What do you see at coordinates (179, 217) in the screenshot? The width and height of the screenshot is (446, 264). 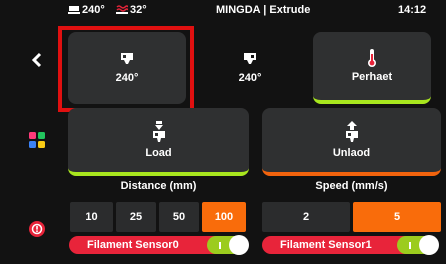 I see `distance-option-50: 50` at bounding box center [179, 217].